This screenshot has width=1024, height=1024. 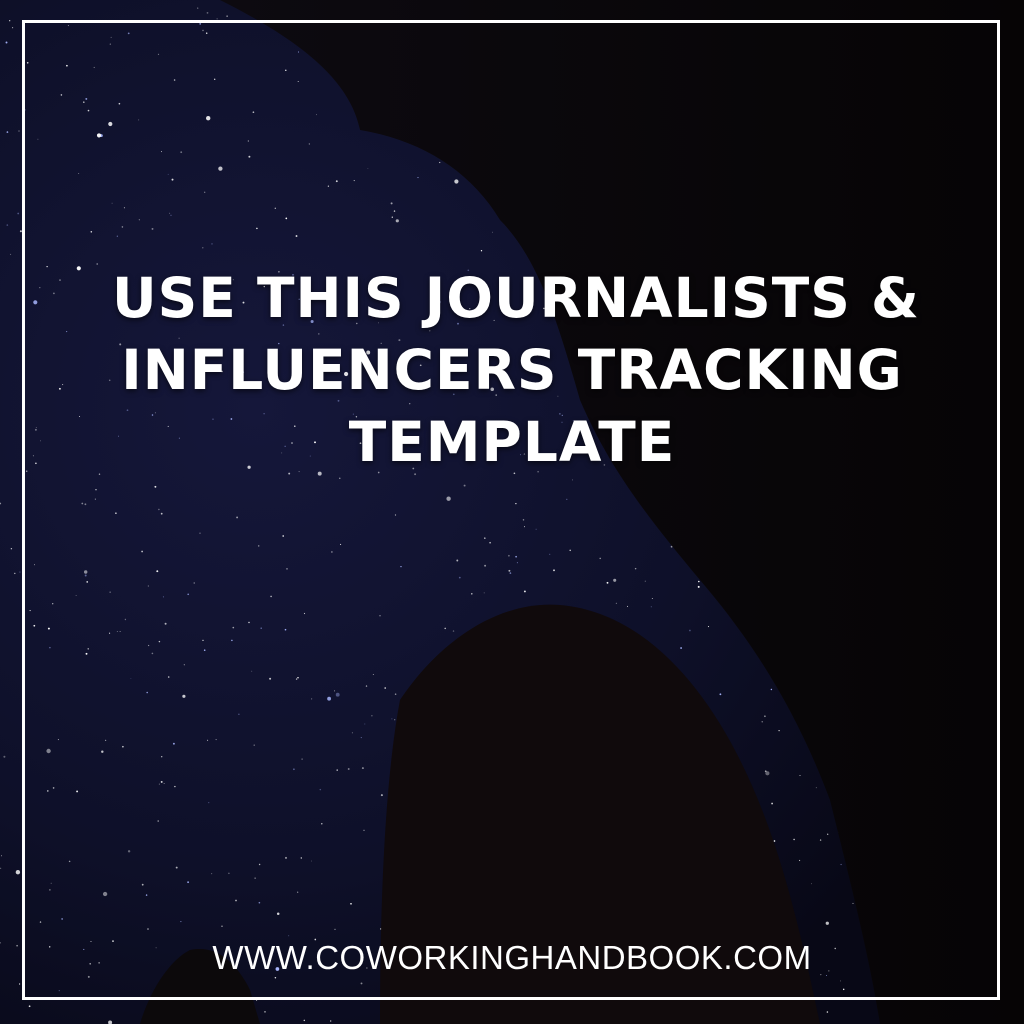 What do you see at coordinates (512, 957) in the screenshot?
I see `website-url: WWW.COWORKINGHANDBOOK.COM` at bounding box center [512, 957].